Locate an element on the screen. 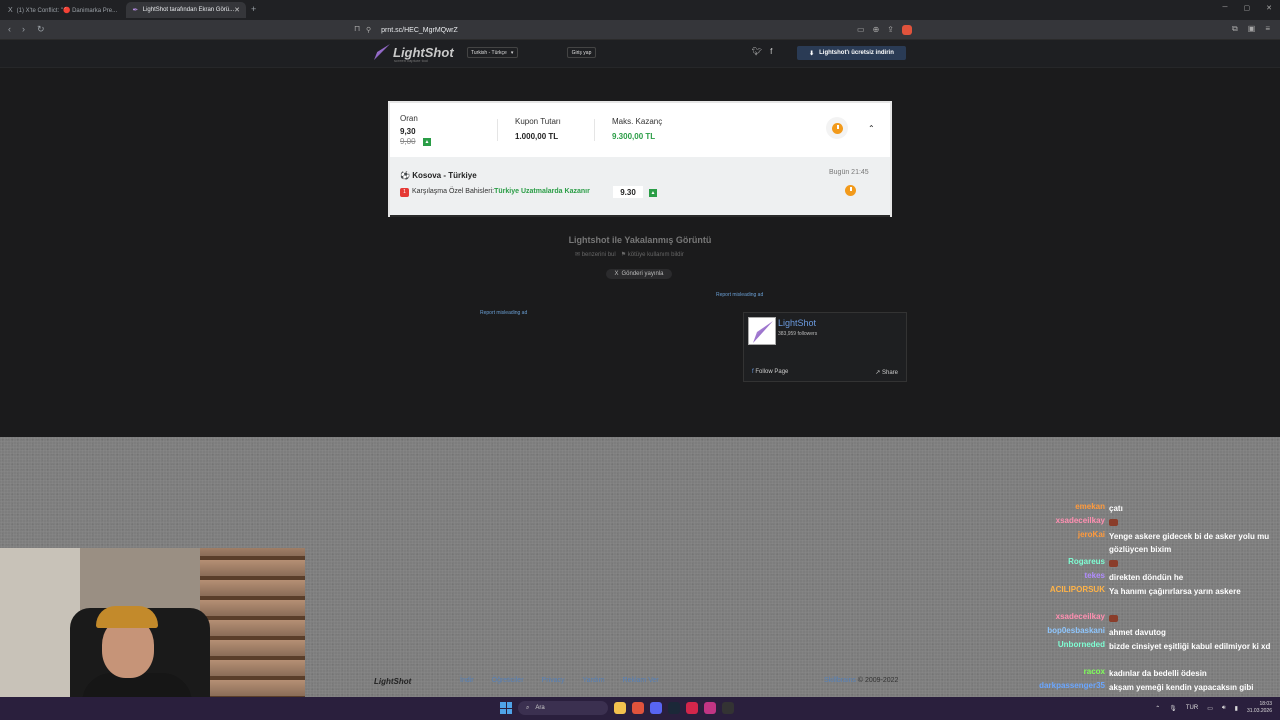 The width and height of the screenshot is (1280, 720). forward-icon: › is located at coordinates (23, 29).